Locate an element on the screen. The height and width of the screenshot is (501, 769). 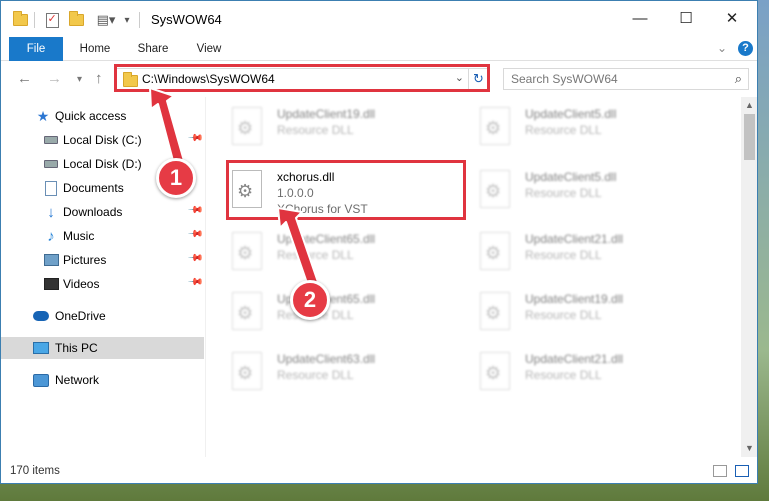
customize-toolbar-icon: ▤▾ is located at coordinates (106, 20).